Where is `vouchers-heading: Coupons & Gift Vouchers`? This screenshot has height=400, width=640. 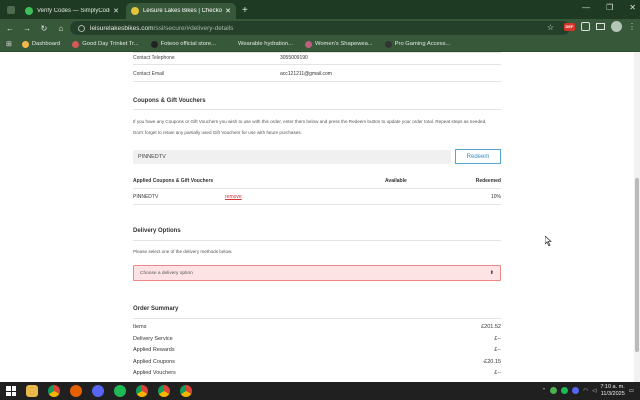 vouchers-heading: Coupons & Gift Vouchers is located at coordinates (169, 101).